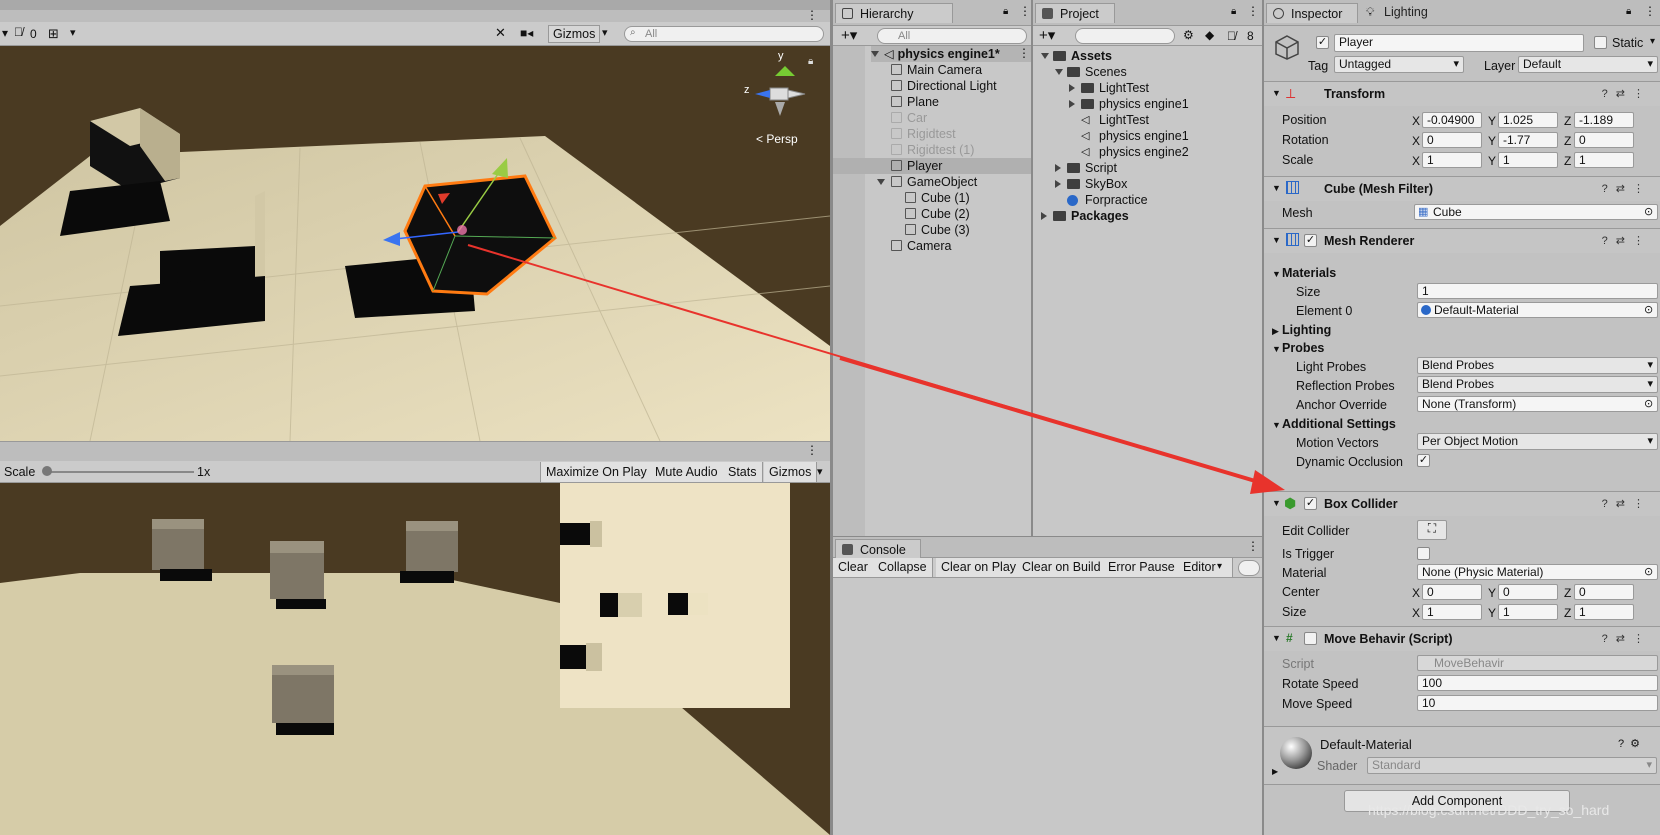 This screenshot has width=1660, height=835. What do you see at coordinates (1047, 706) in the screenshot?
I see `console-log` at bounding box center [1047, 706].